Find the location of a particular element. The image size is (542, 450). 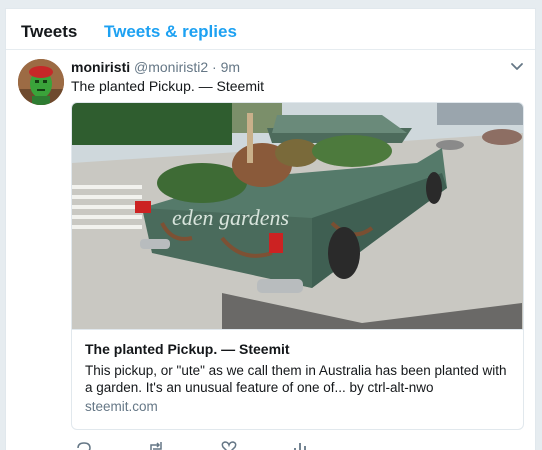

avatar-image is located at coordinates (41, 82).